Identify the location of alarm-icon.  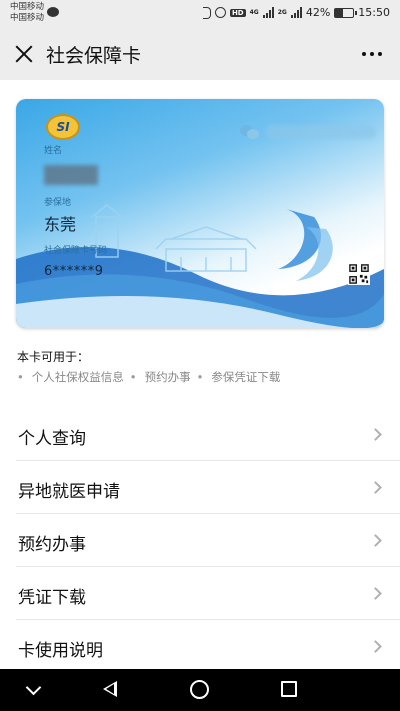
(220, 12).